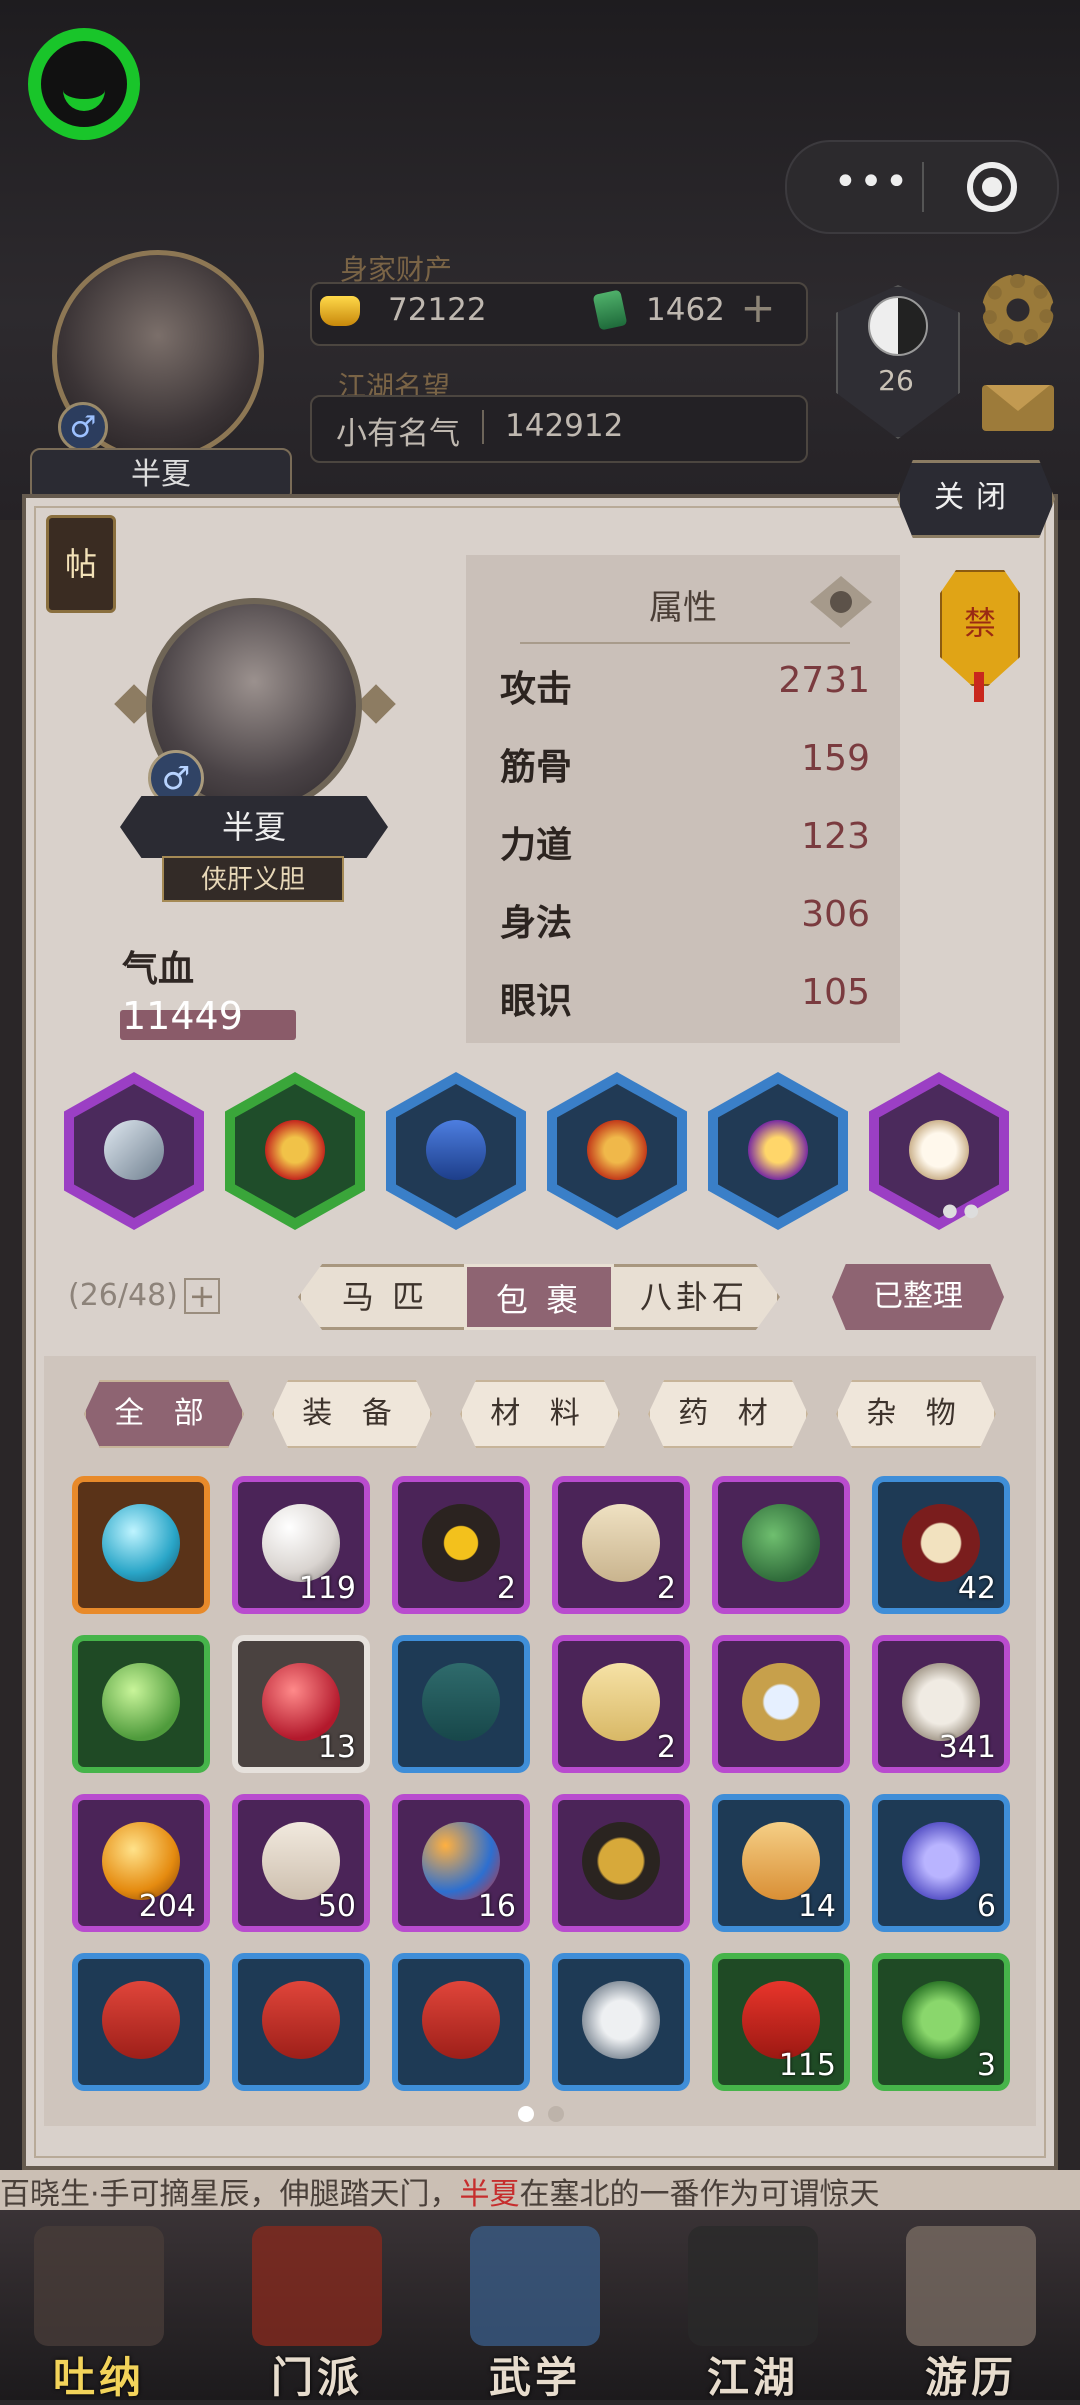 This screenshot has height=2405, width=1080. Describe the element at coordinates (536, 923) in the screenshot. I see `attribute-label: 身法` at that location.